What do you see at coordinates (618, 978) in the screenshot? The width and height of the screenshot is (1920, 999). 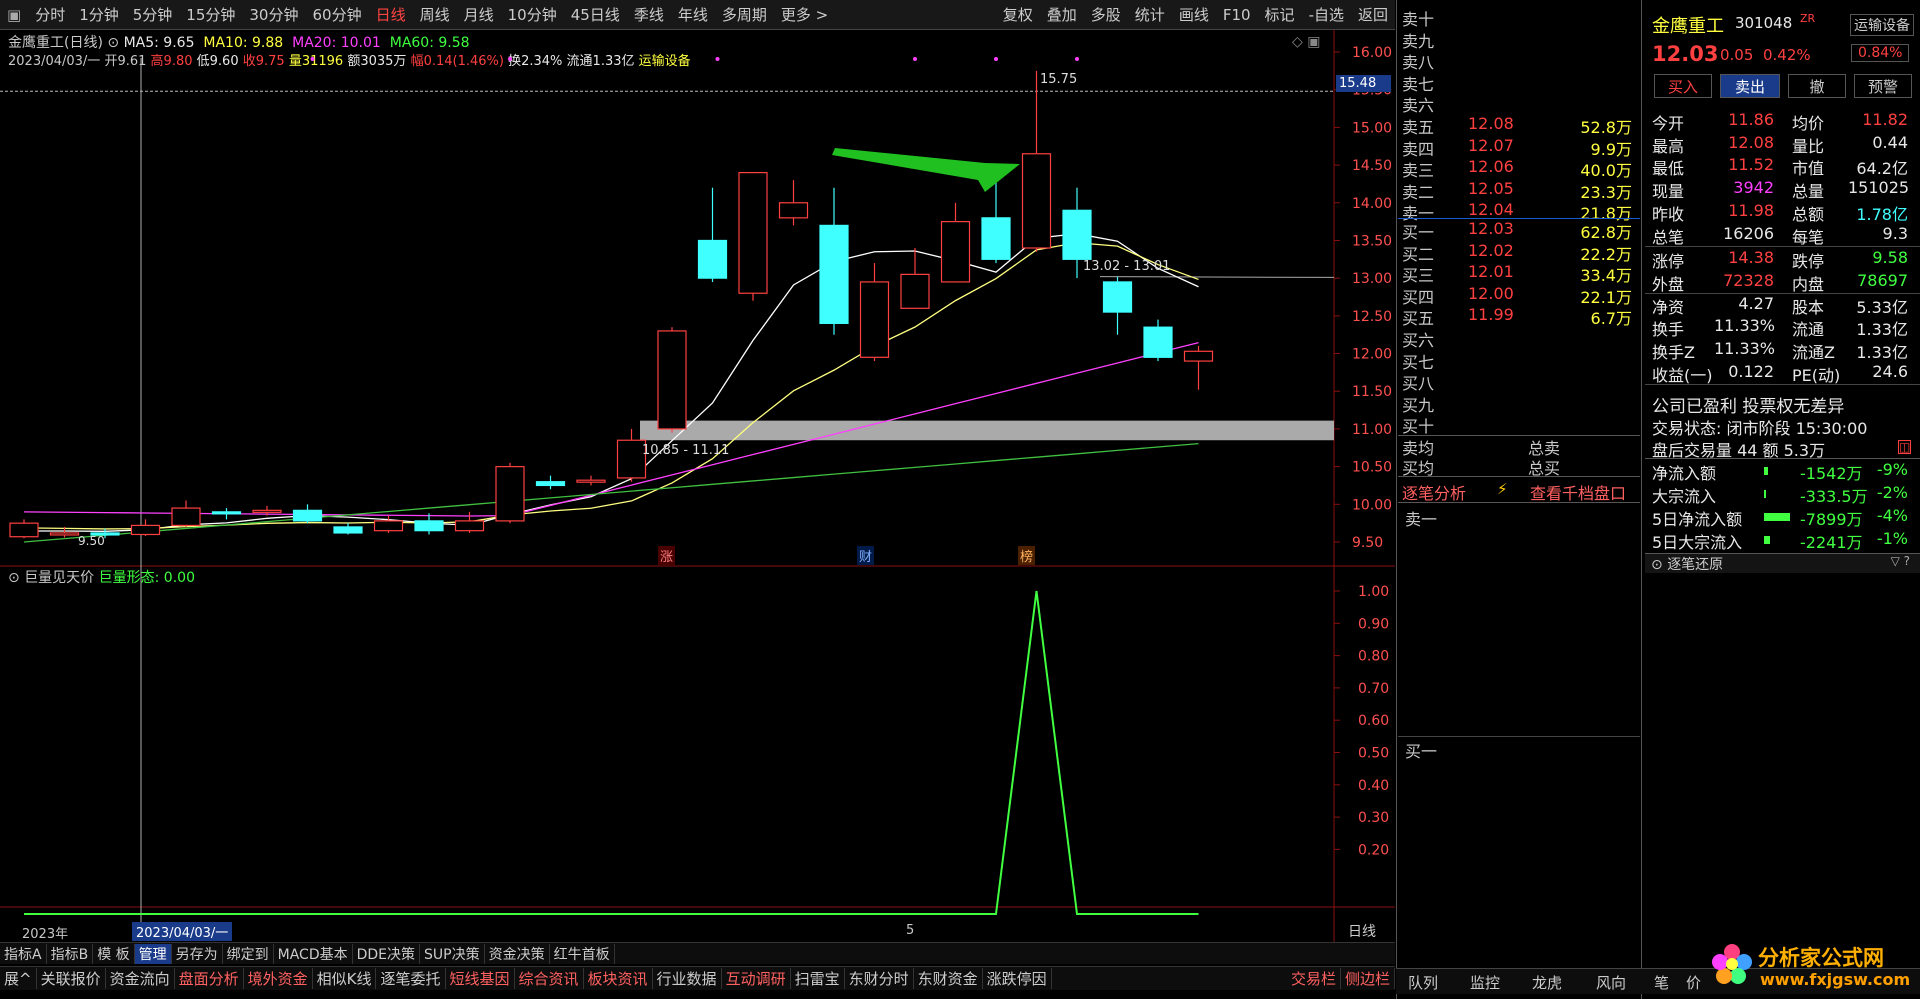 I see `tab-sector-news: 板块资讯` at bounding box center [618, 978].